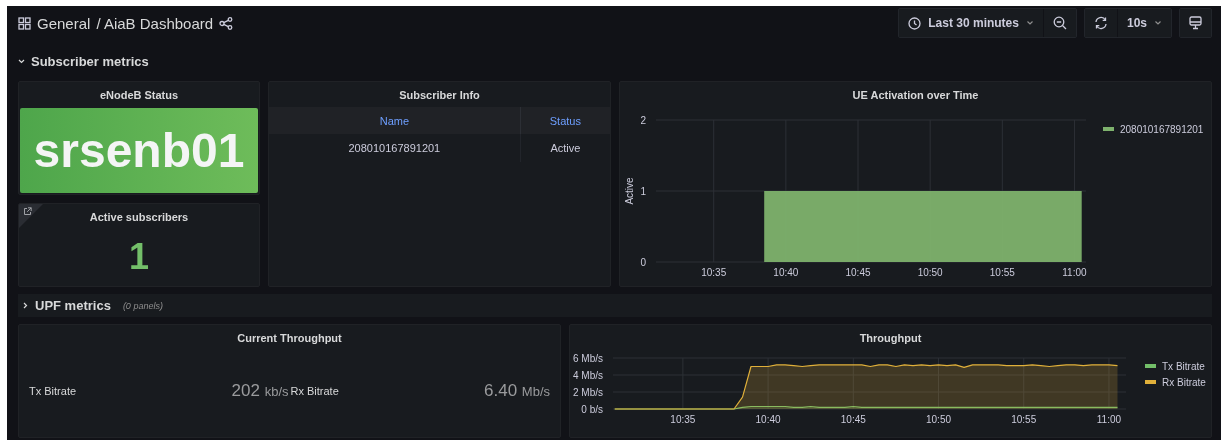 The image size is (1221, 447). I want to click on share-icon, so click(226, 23).